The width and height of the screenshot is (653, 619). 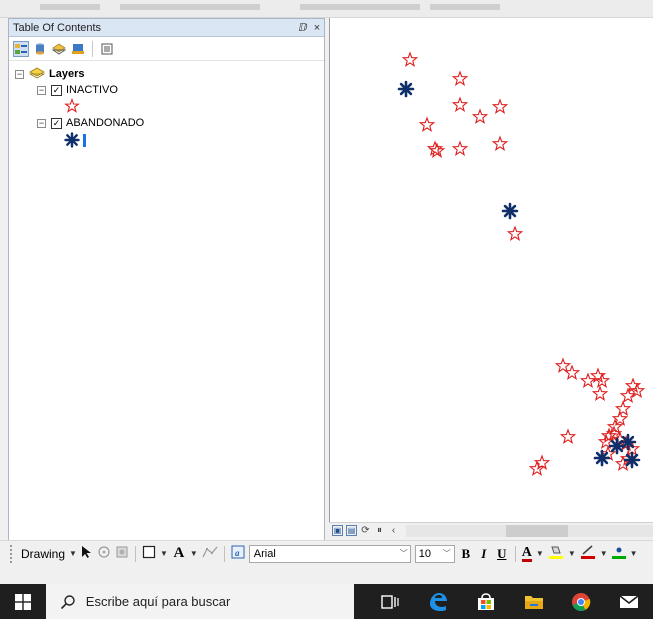 What do you see at coordinates (78, 49) in the screenshot?
I see `list-by-selection-icon` at bounding box center [78, 49].